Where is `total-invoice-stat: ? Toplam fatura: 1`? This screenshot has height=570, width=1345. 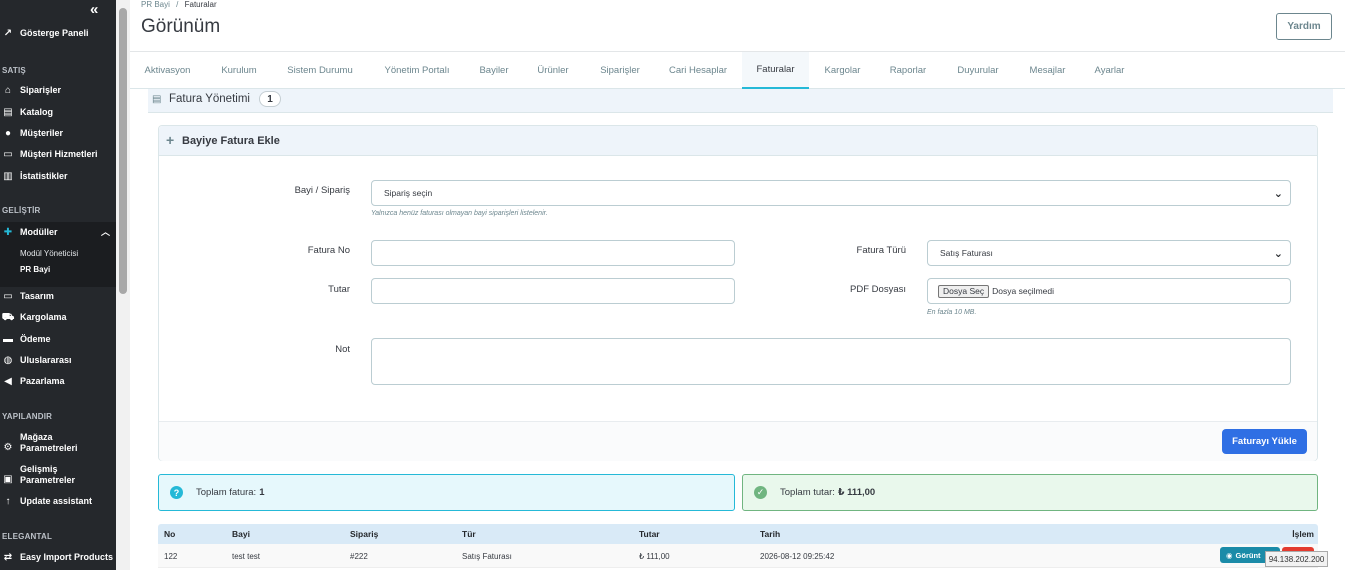
total-invoice-stat: ? Toplam fatura: 1 is located at coordinates (446, 492).